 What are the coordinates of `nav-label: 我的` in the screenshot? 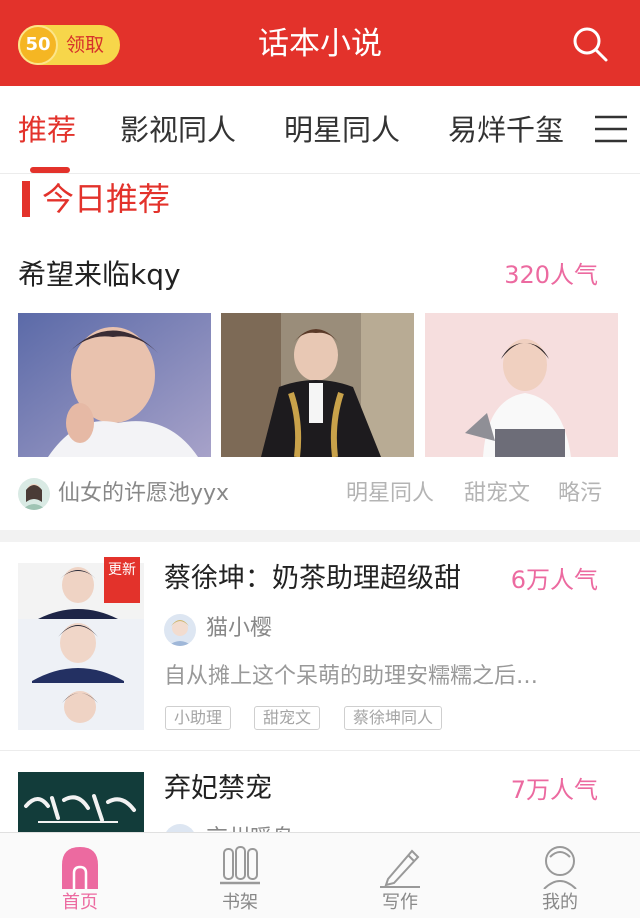 It's located at (560, 902).